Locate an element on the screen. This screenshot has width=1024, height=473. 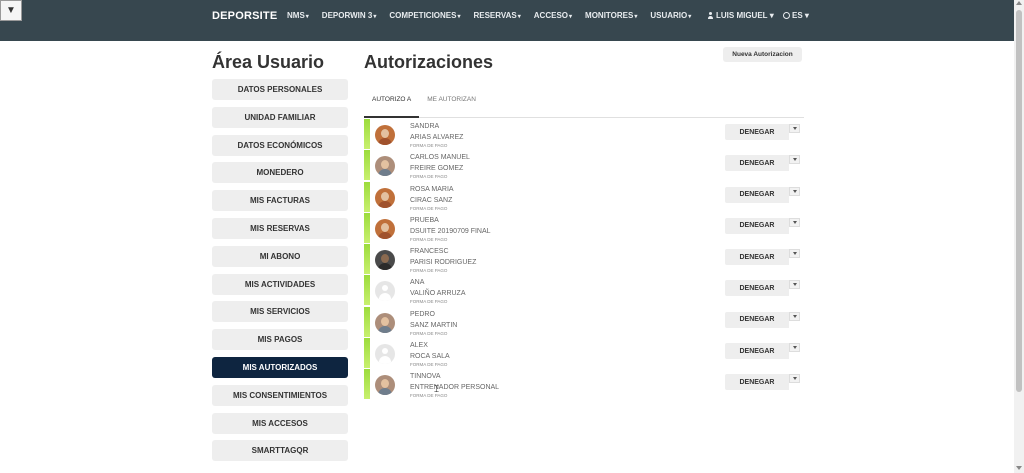
sidebar-item-mis-consentimientos: MIS CONSENTIMIENTOS is located at coordinates (280, 395).